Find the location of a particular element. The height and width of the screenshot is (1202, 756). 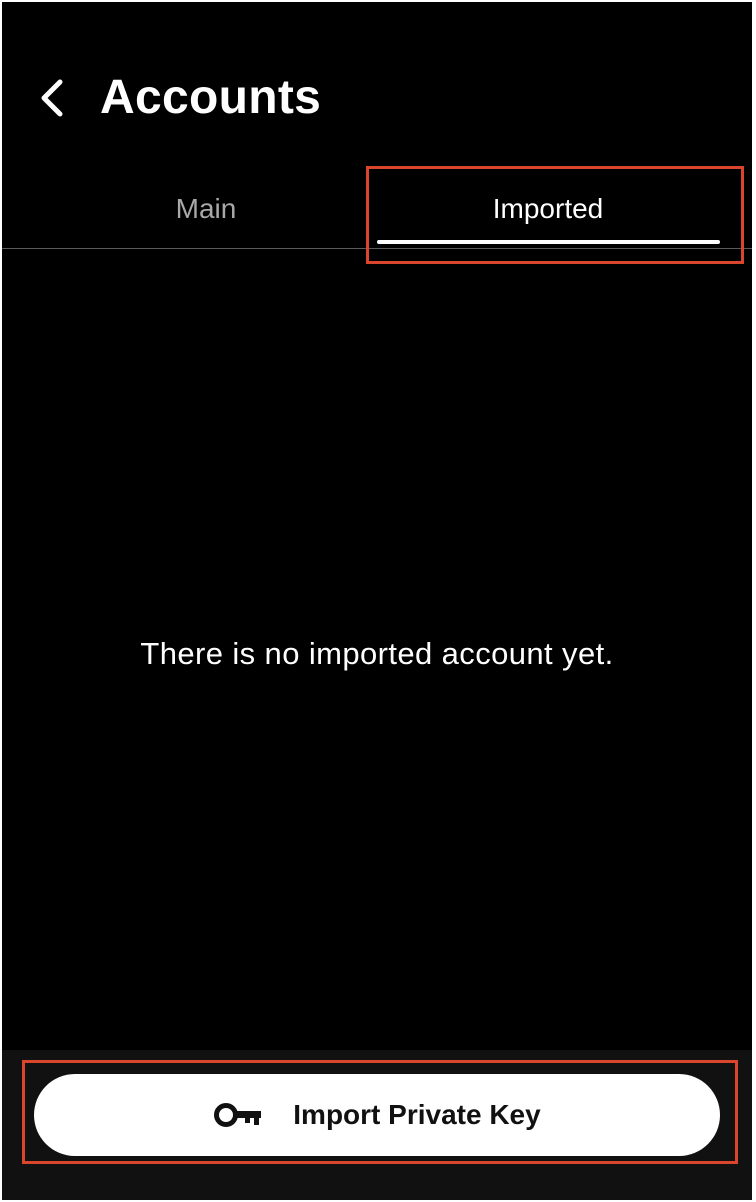

key-icon is located at coordinates (240, 1115).